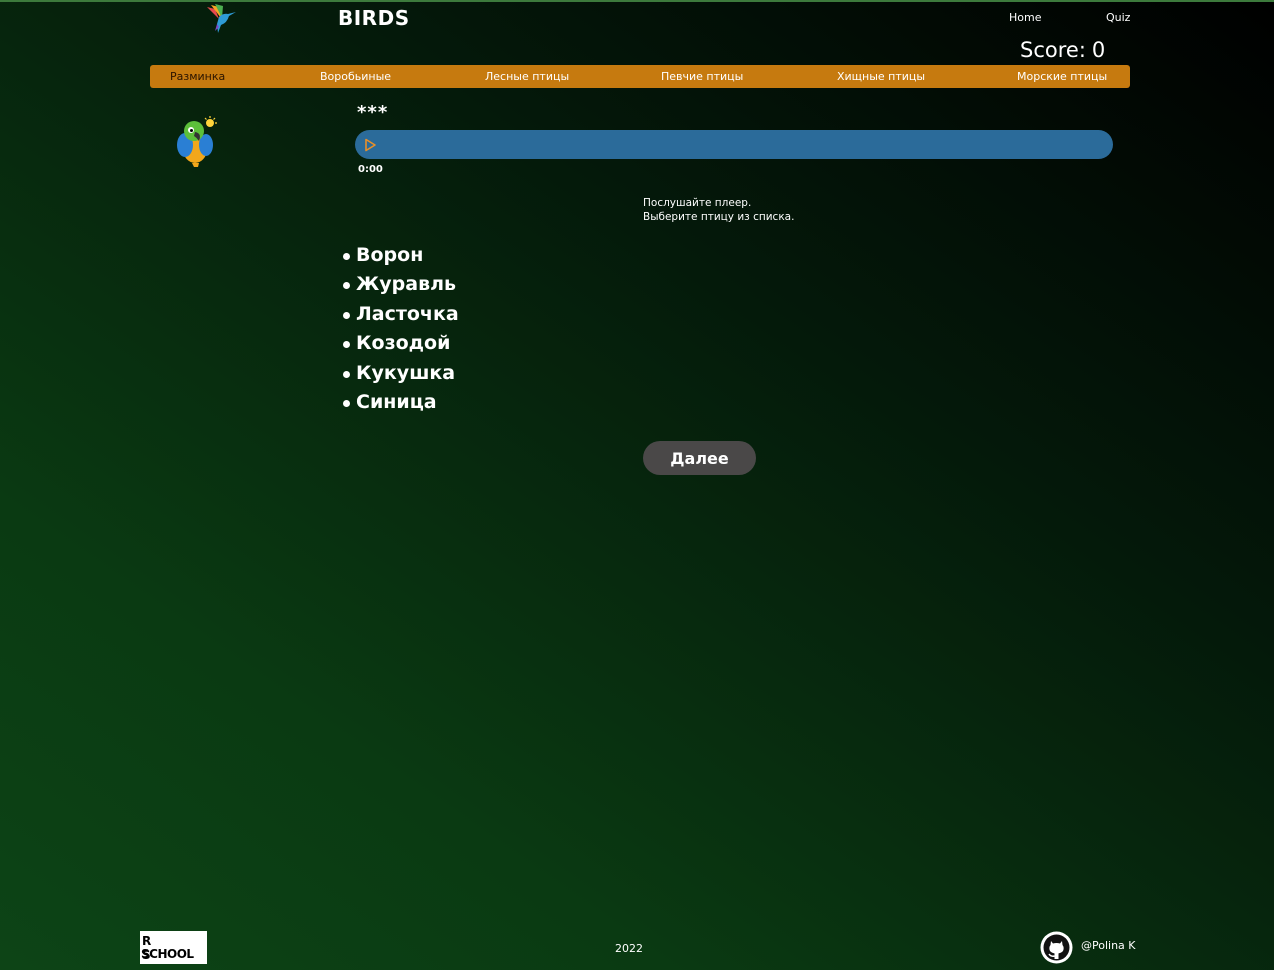 This screenshot has width=1274, height=970. I want to click on audio-player, so click(734, 144).